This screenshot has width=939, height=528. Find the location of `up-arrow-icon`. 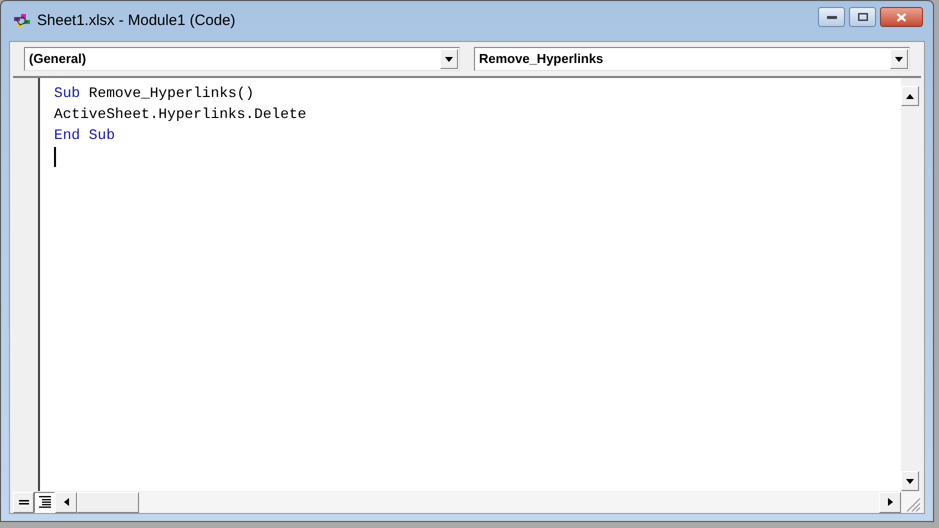

up-arrow-icon is located at coordinates (910, 96).